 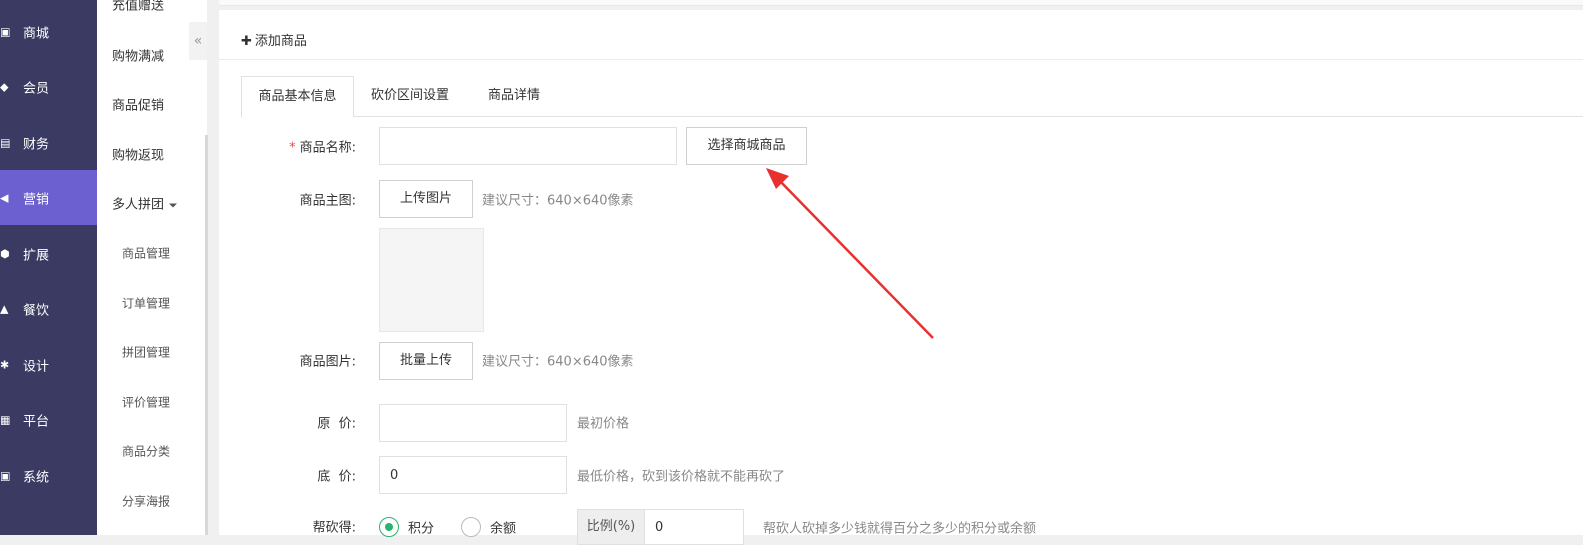 I want to click on submenu-child-categories: 商品分类, so click(x=146, y=451).